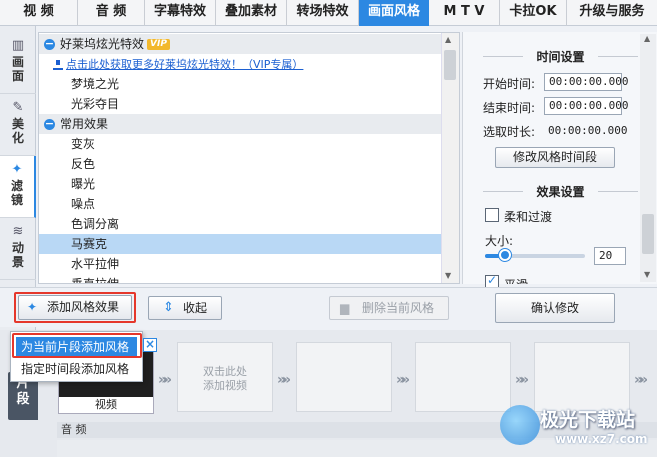 Image resolution: width=657 pixels, height=457 pixels. What do you see at coordinates (492, 281) in the screenshot?
I see `checkmark-icon: ✓` at bounding box center [492, 281].